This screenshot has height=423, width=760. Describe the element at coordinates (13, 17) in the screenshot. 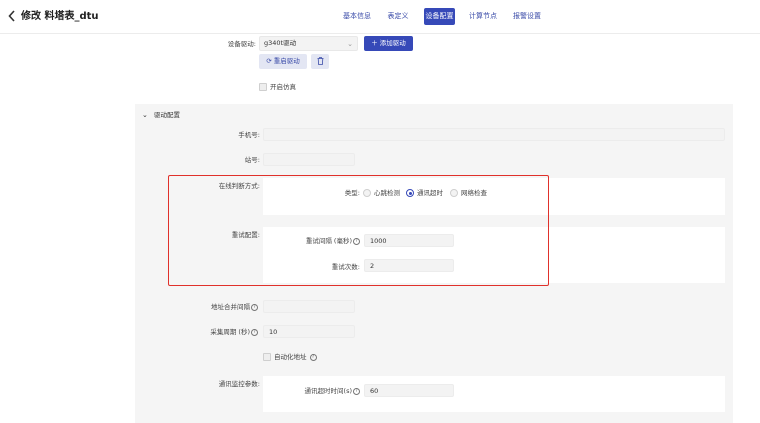

I see `back-arrow-icon` at that location.